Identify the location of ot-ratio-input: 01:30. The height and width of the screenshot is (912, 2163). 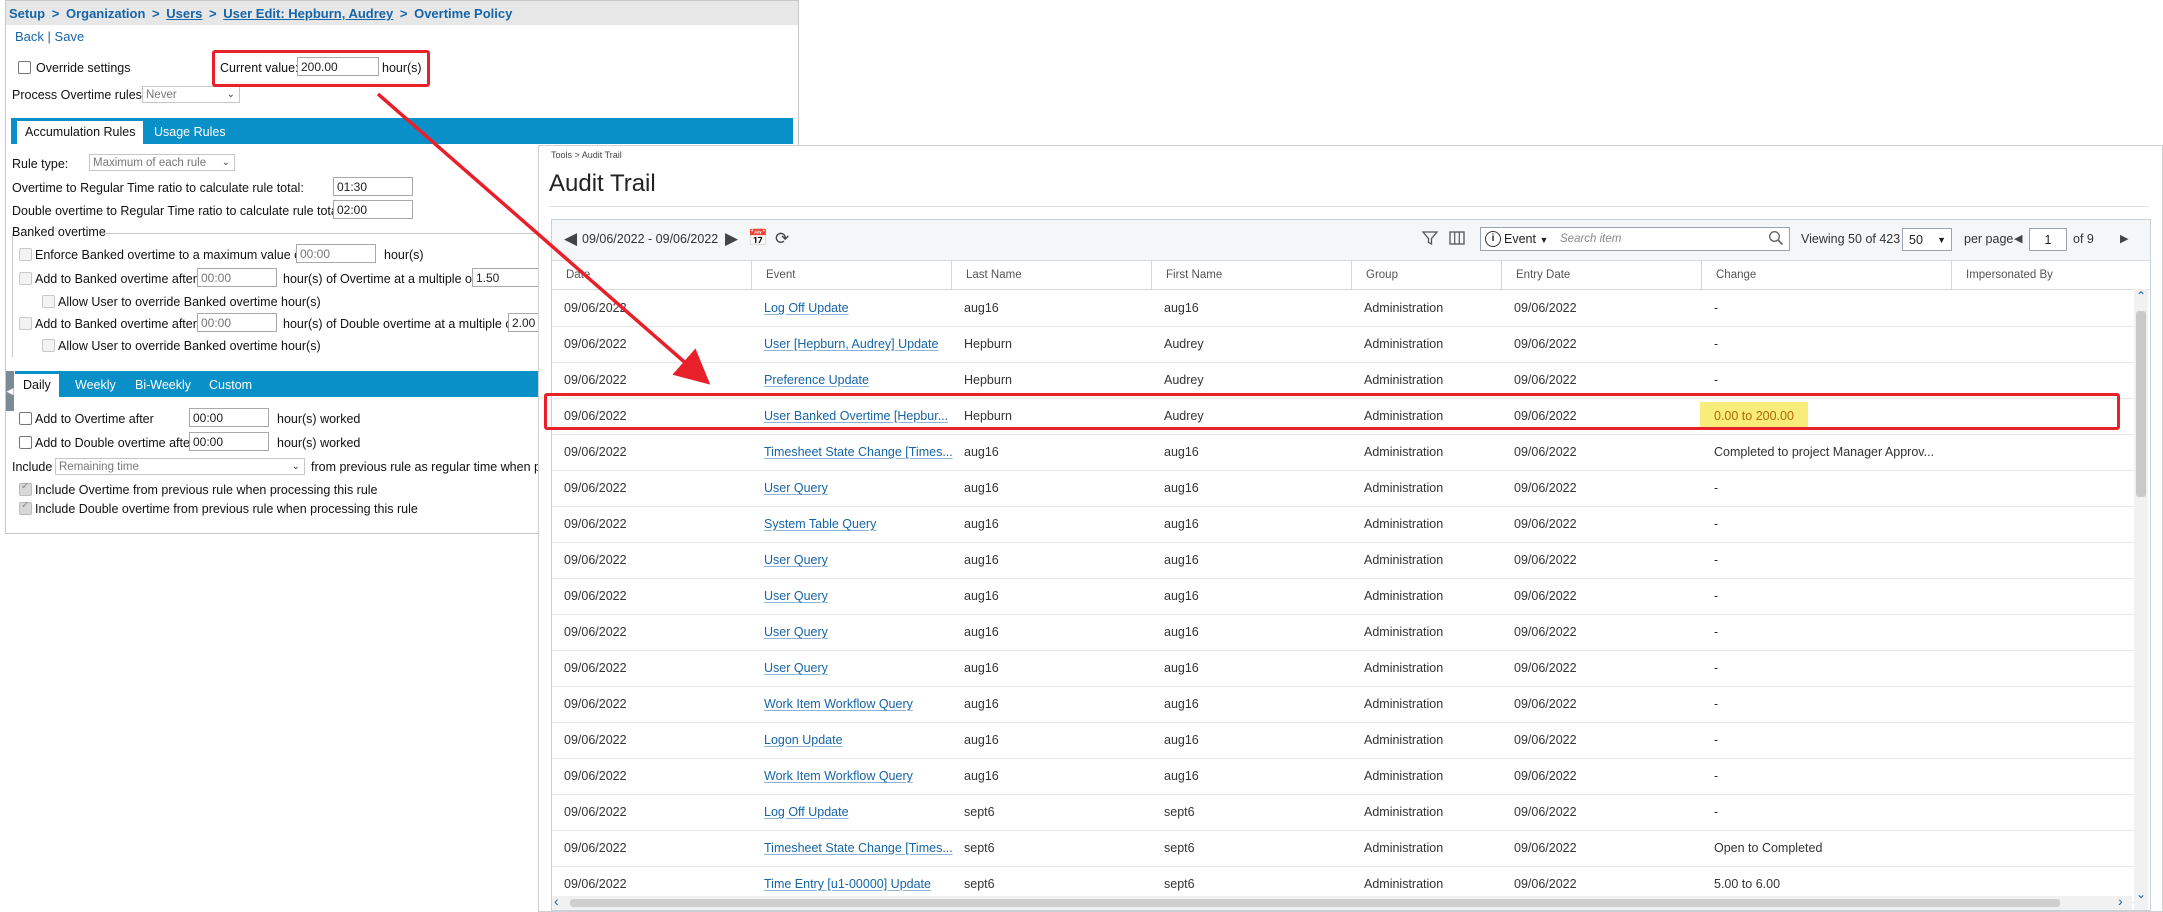
(373, 186).